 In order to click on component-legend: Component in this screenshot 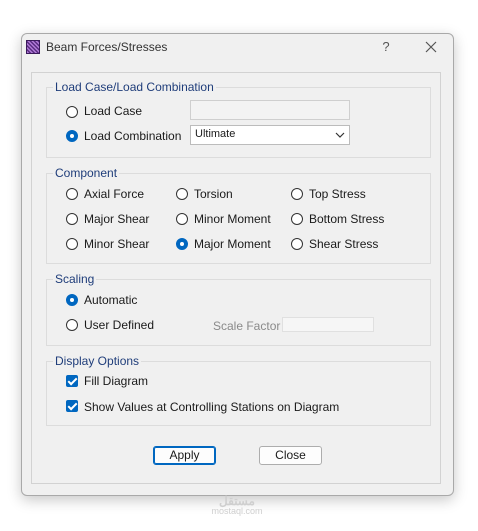, I will do `click(86, 173)`.